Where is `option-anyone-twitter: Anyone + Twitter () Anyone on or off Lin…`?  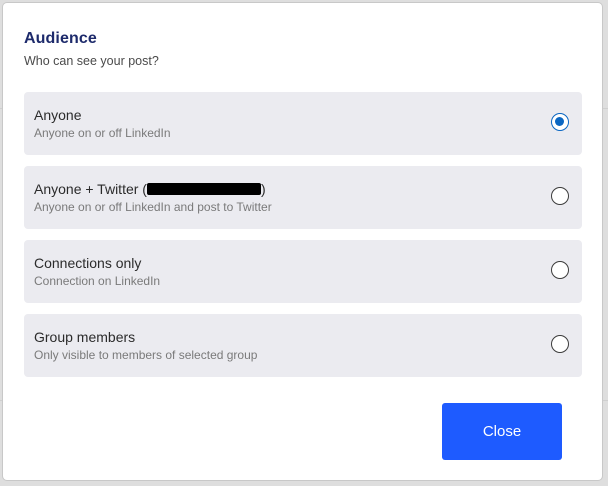 option-anyone-twitter: Anyone + Twitter () Anyone on or off Lin… is located at coordinates (303, 197).